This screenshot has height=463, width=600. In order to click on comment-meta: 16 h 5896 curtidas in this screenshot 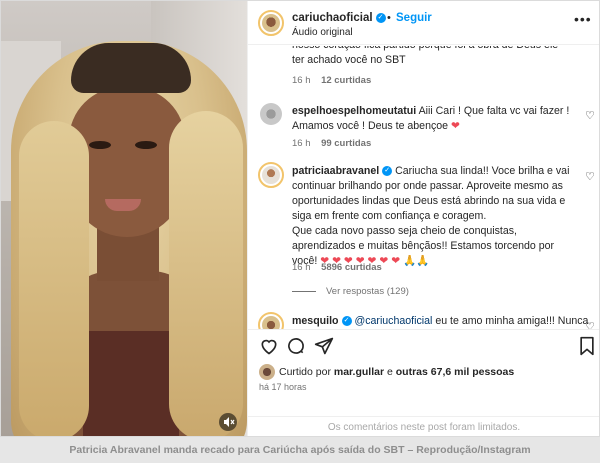, I will do `click(337, 267)`.